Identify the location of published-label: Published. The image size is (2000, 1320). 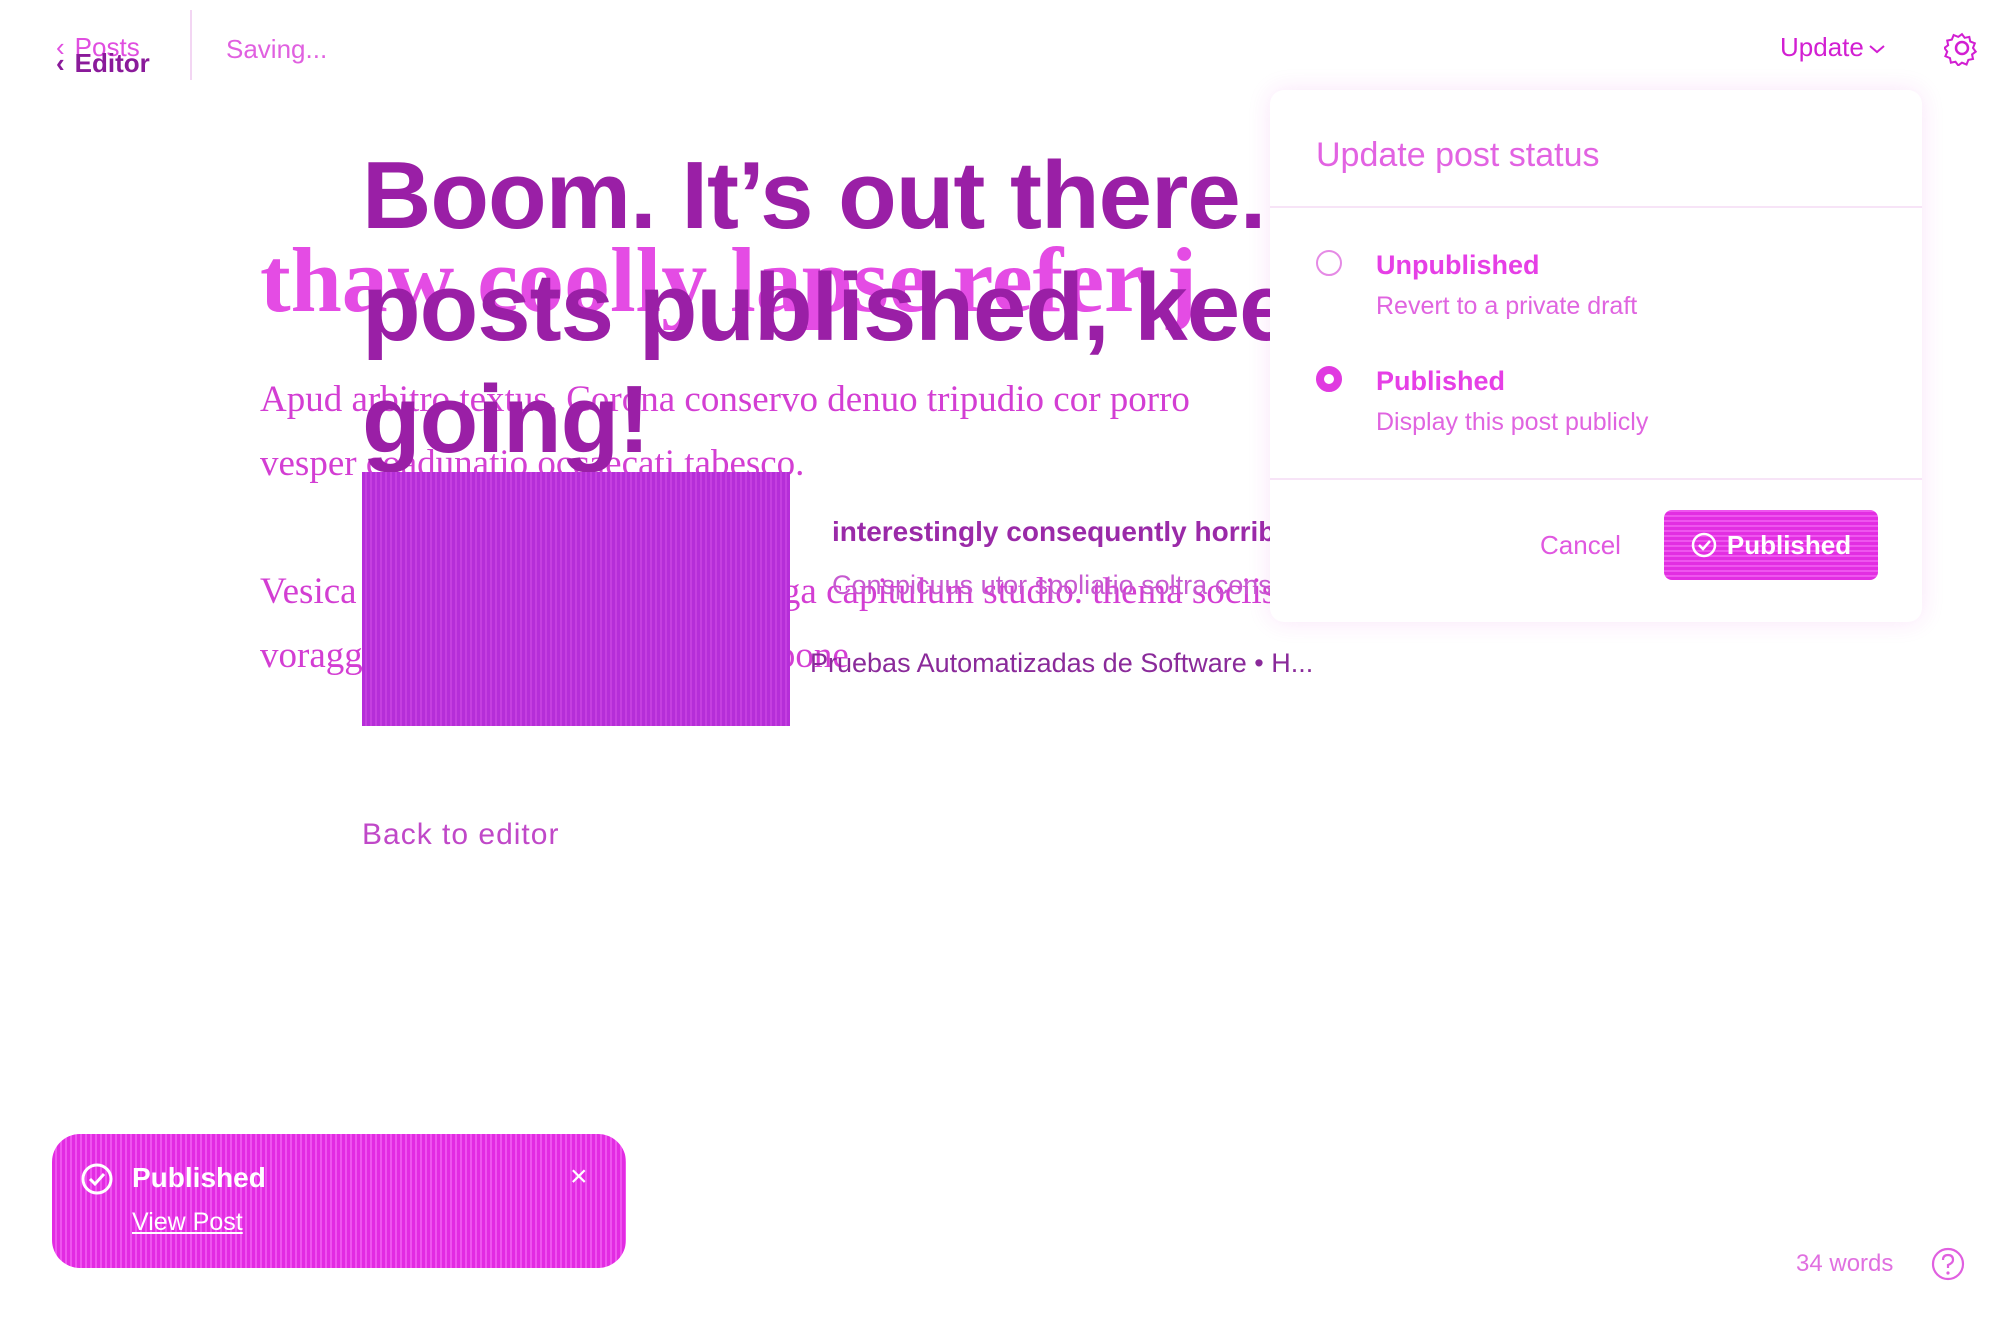
(1441, 381).